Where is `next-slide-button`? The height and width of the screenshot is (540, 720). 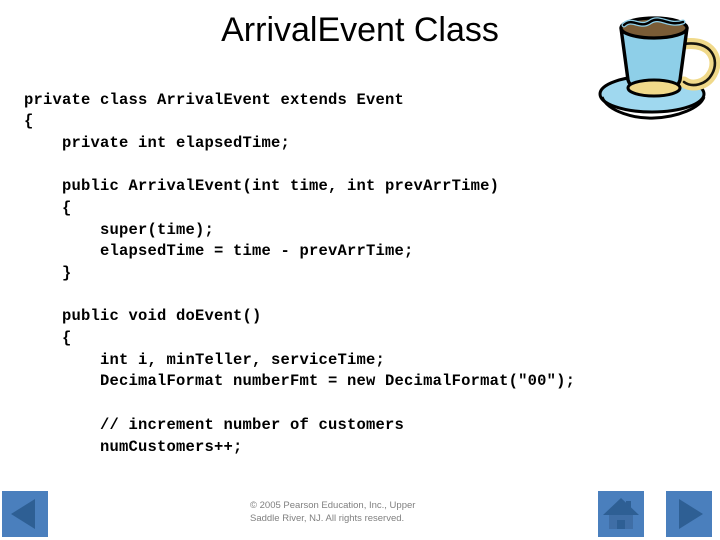
next-slide-button is located at coordinates (689, 514).